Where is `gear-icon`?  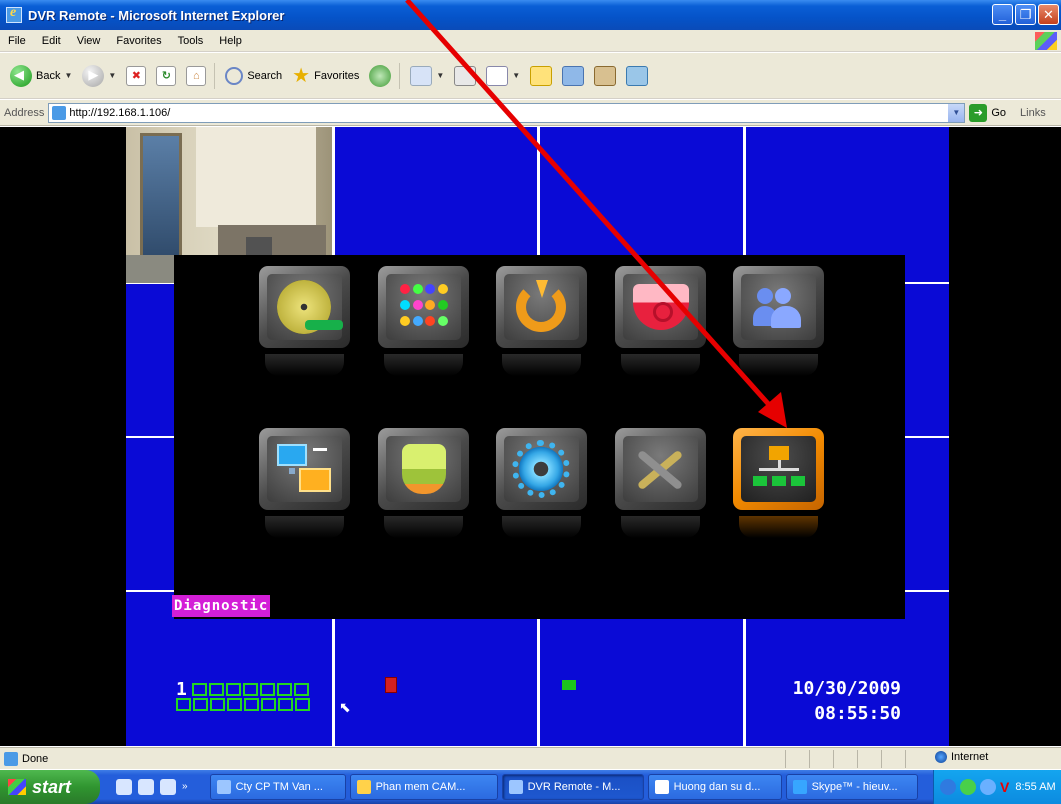 gear-icon is located at coordinates (541, 469).